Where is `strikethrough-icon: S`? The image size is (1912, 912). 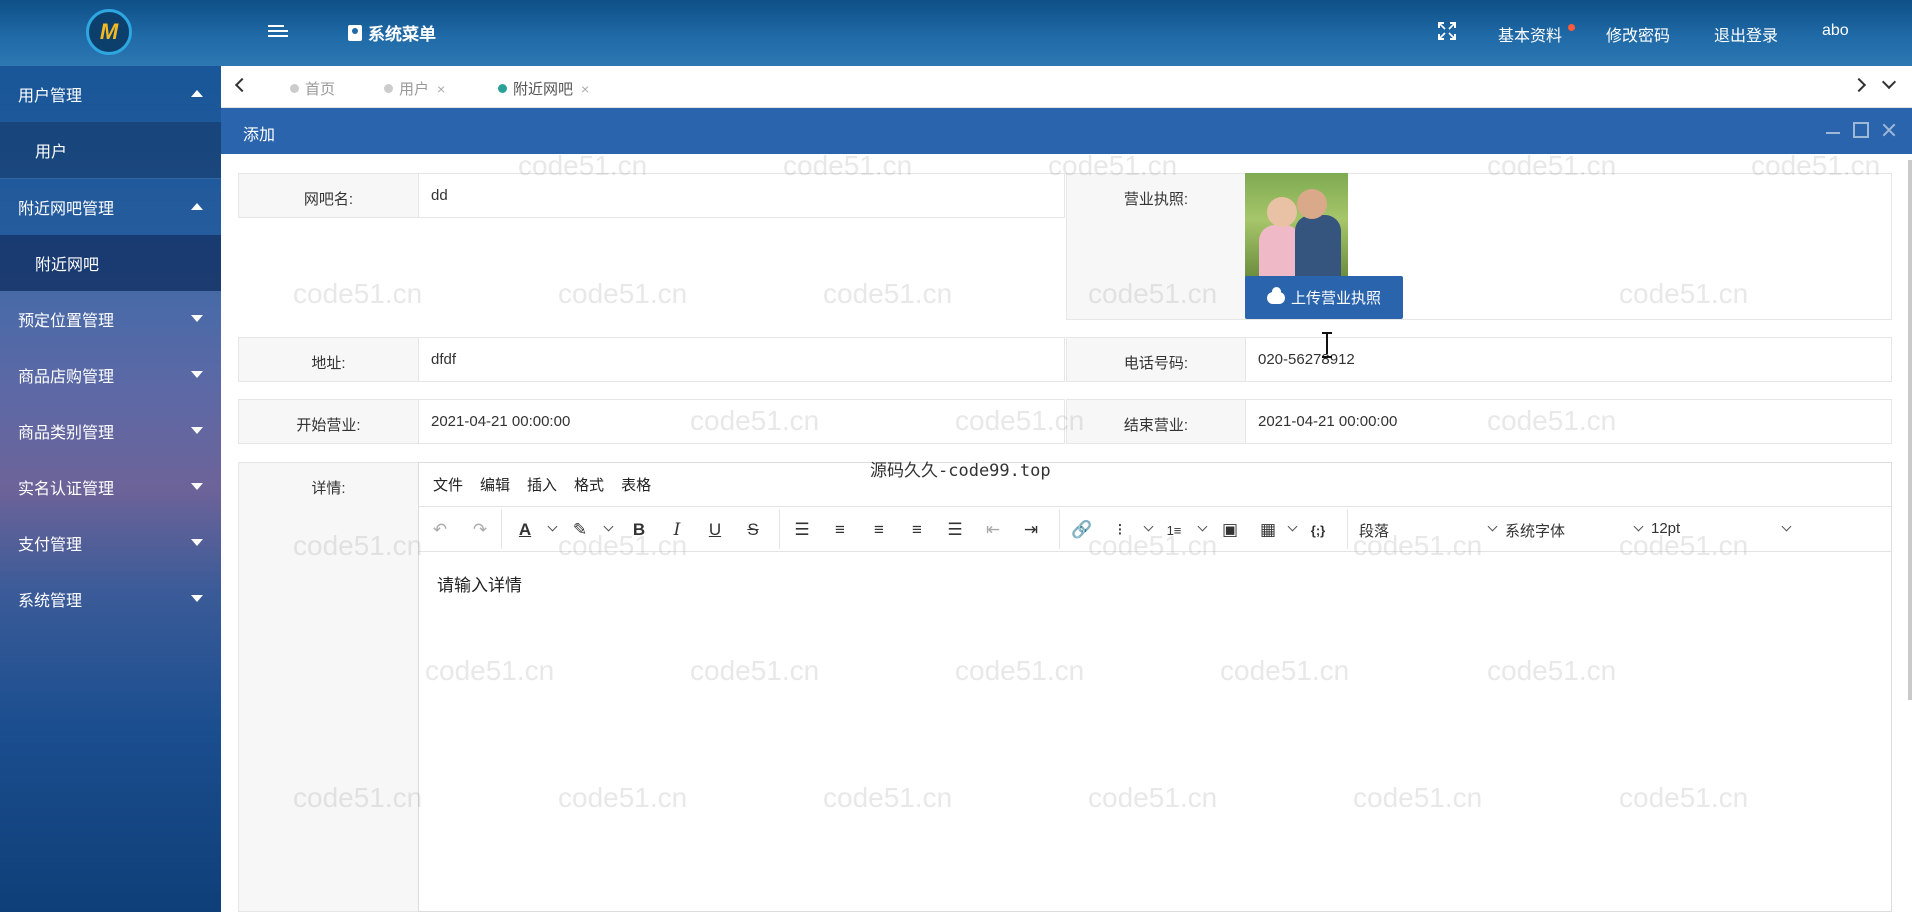
strikethrough-icon: S is located at coordinates (753, 530).